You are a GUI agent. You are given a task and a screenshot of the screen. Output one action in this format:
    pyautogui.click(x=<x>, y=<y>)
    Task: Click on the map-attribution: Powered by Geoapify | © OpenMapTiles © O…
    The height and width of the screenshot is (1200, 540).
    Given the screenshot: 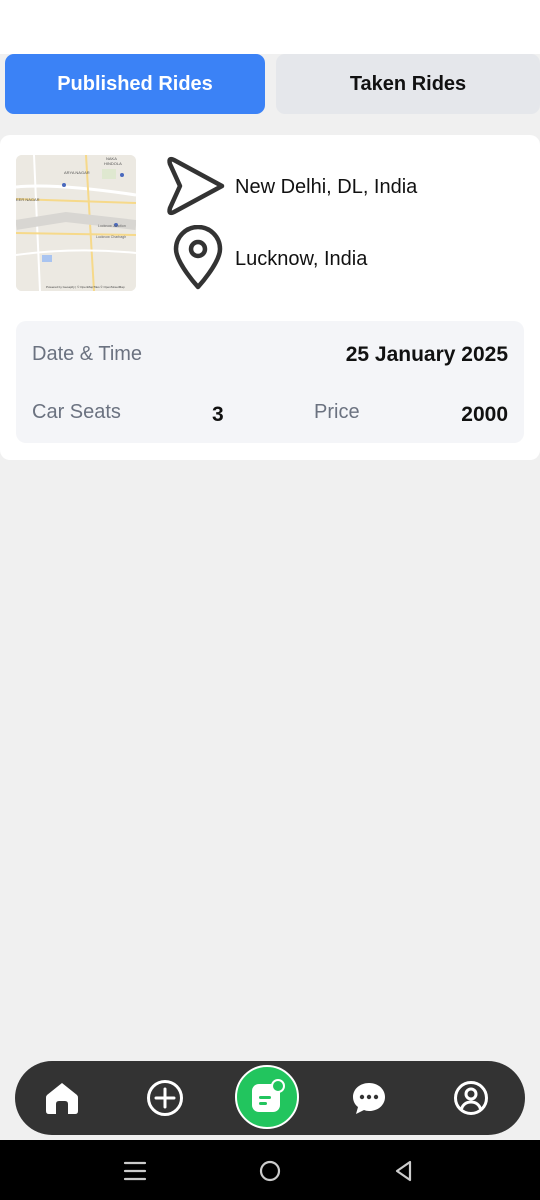 What is the action you would take?
    pyautogui.click(x=85, y=287)
    